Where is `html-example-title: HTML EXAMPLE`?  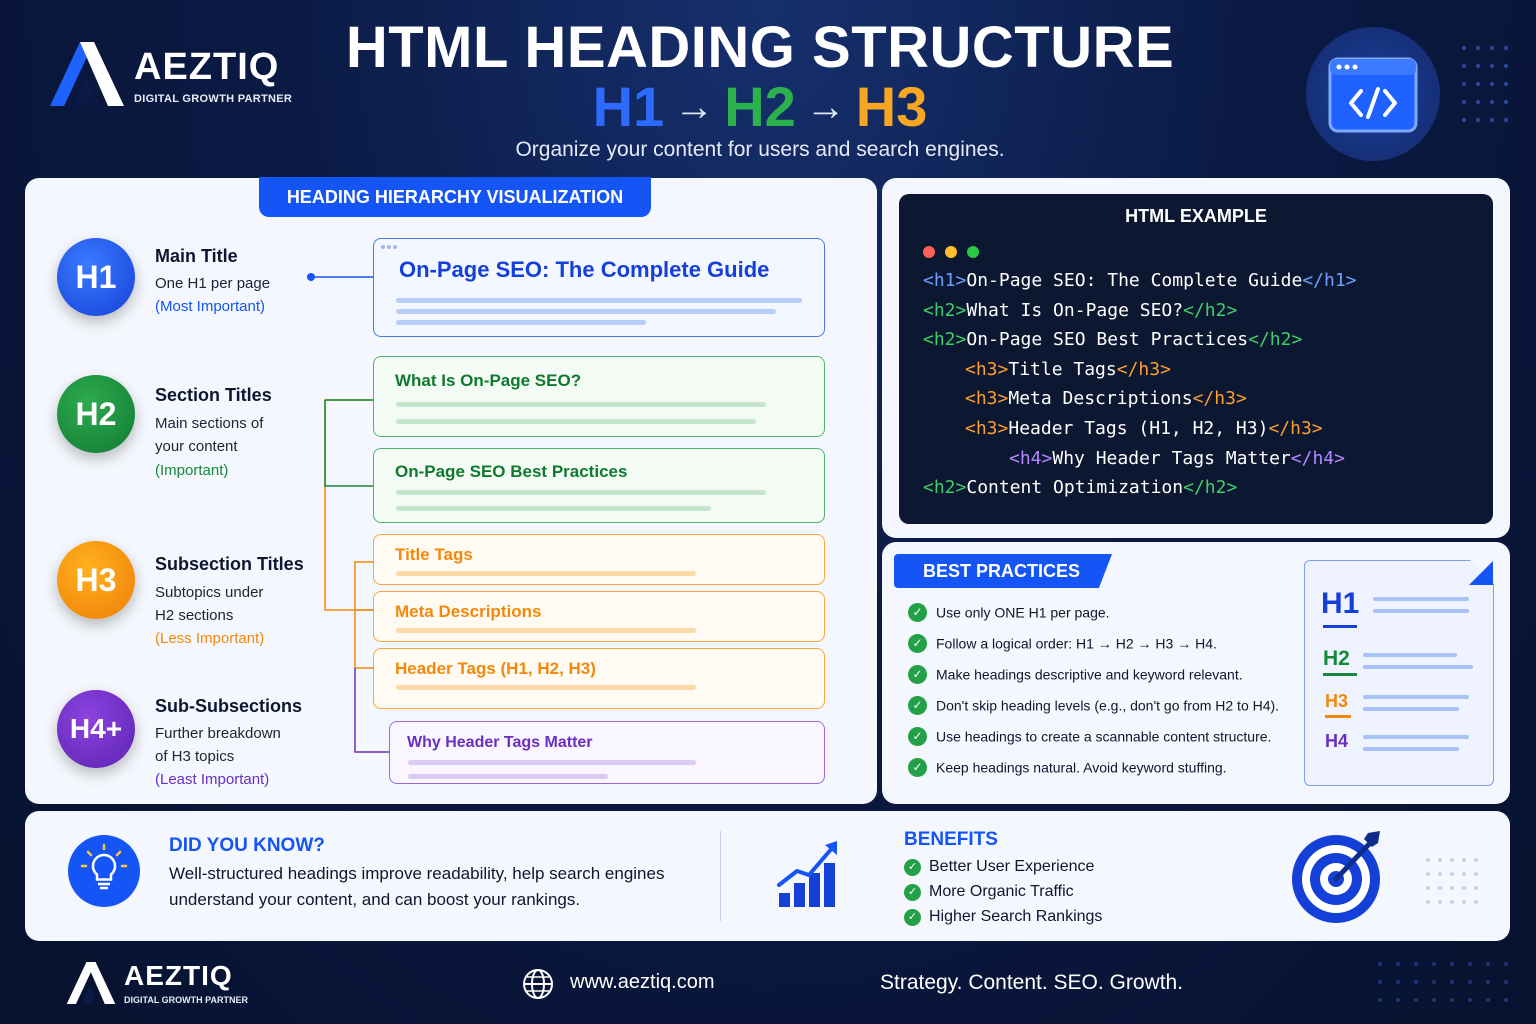
html-example-title: HTML EXAMPLE is located at coordinates (1196, 216).